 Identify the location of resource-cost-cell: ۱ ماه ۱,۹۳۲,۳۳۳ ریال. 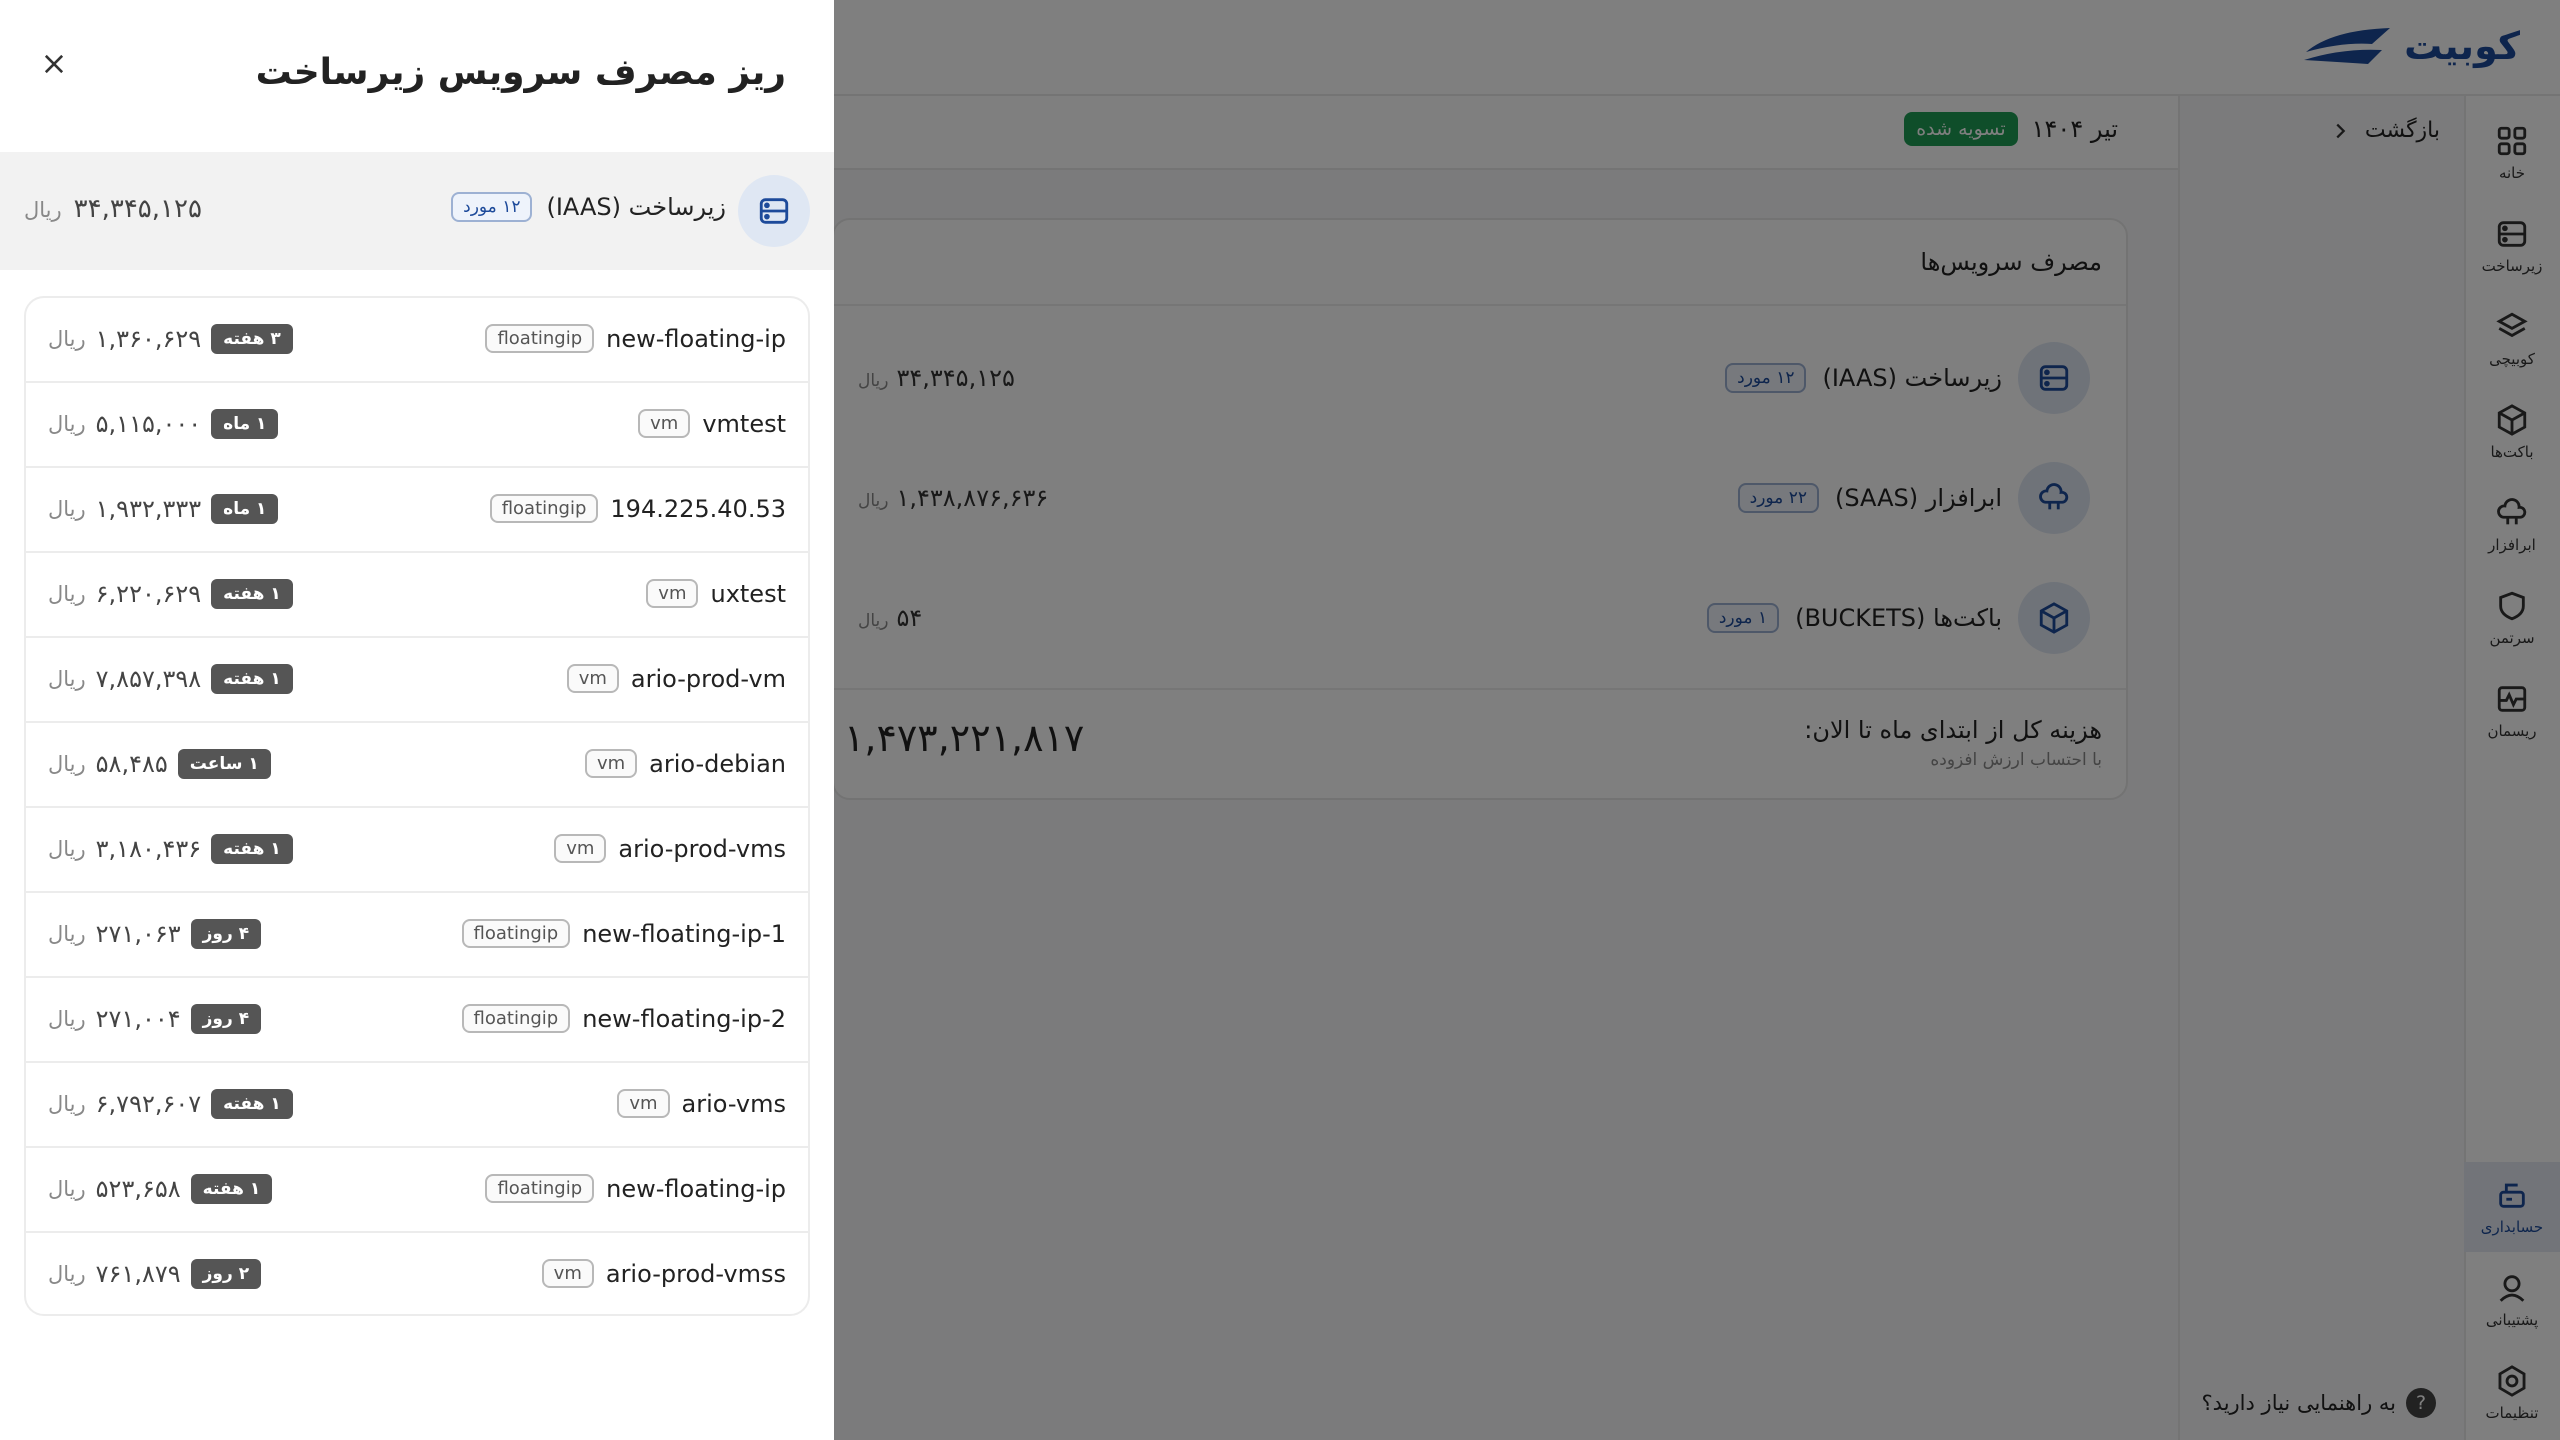
(163, 509).